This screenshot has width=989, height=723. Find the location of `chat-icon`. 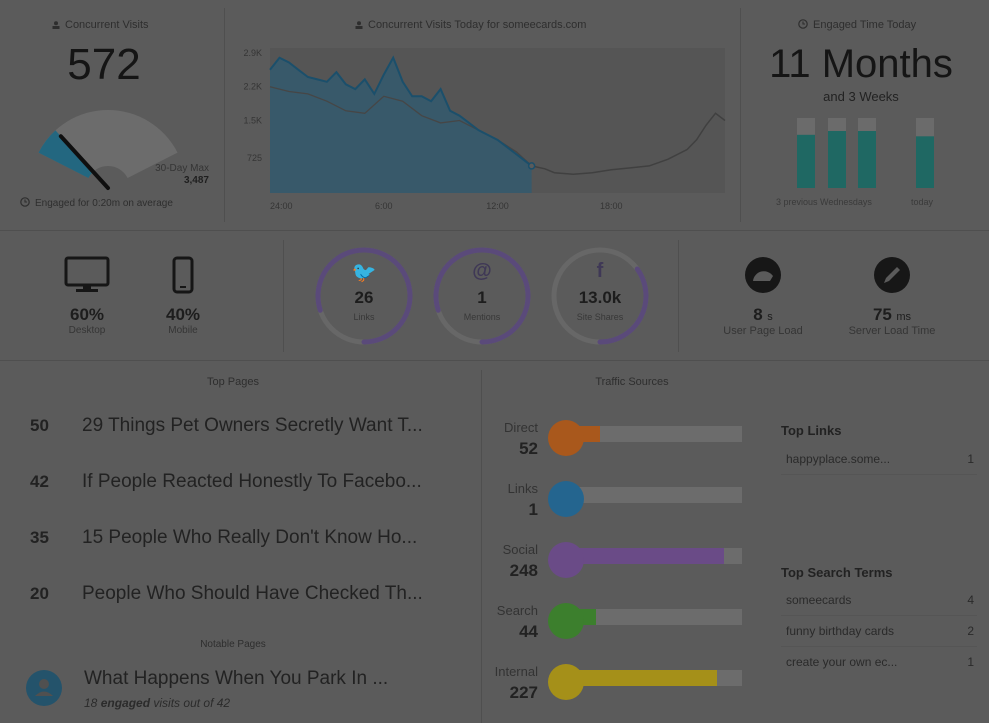

chat-icon is located at coordinates (566, 560).